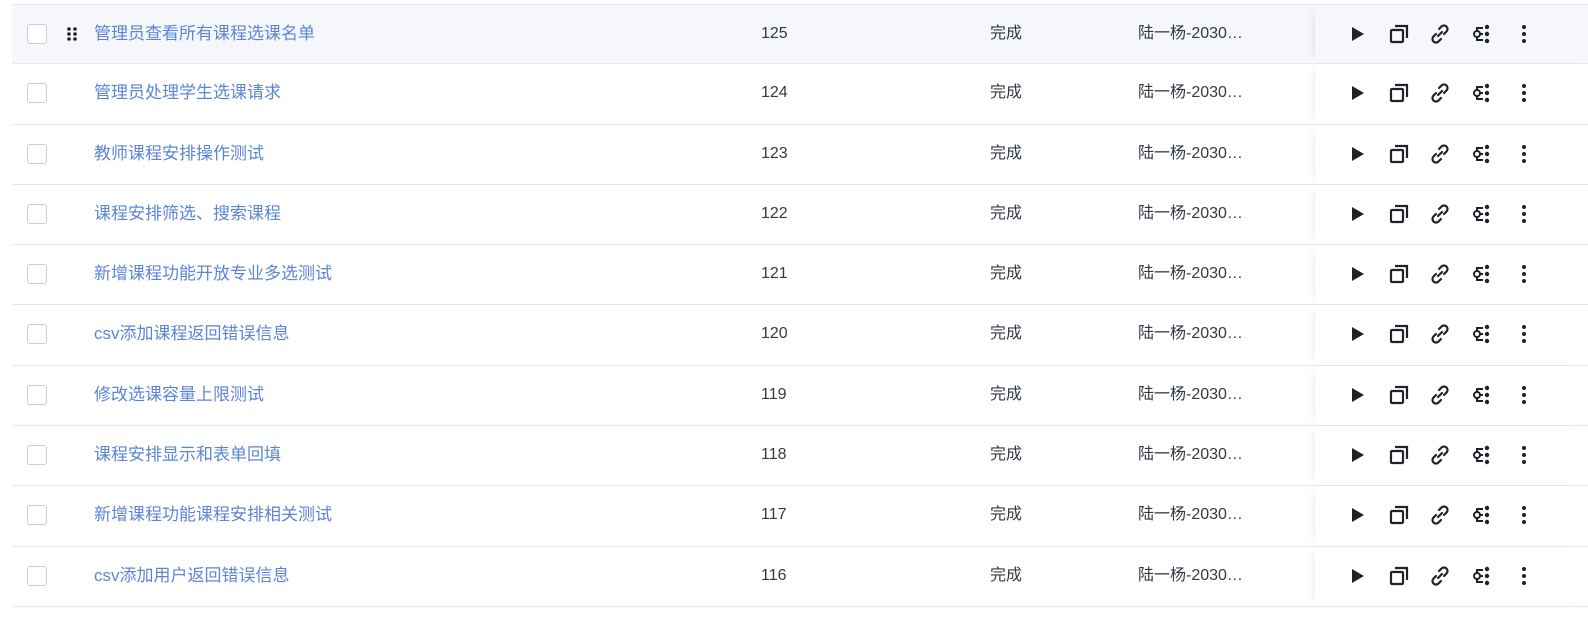 The width and height of the screenshot is (1588, 618). What do you see at coordinates (204, 34) in the screenshot?
I see `case-name-link: 管理员查看所有课程选课名单` at bounding box center [204, 34].